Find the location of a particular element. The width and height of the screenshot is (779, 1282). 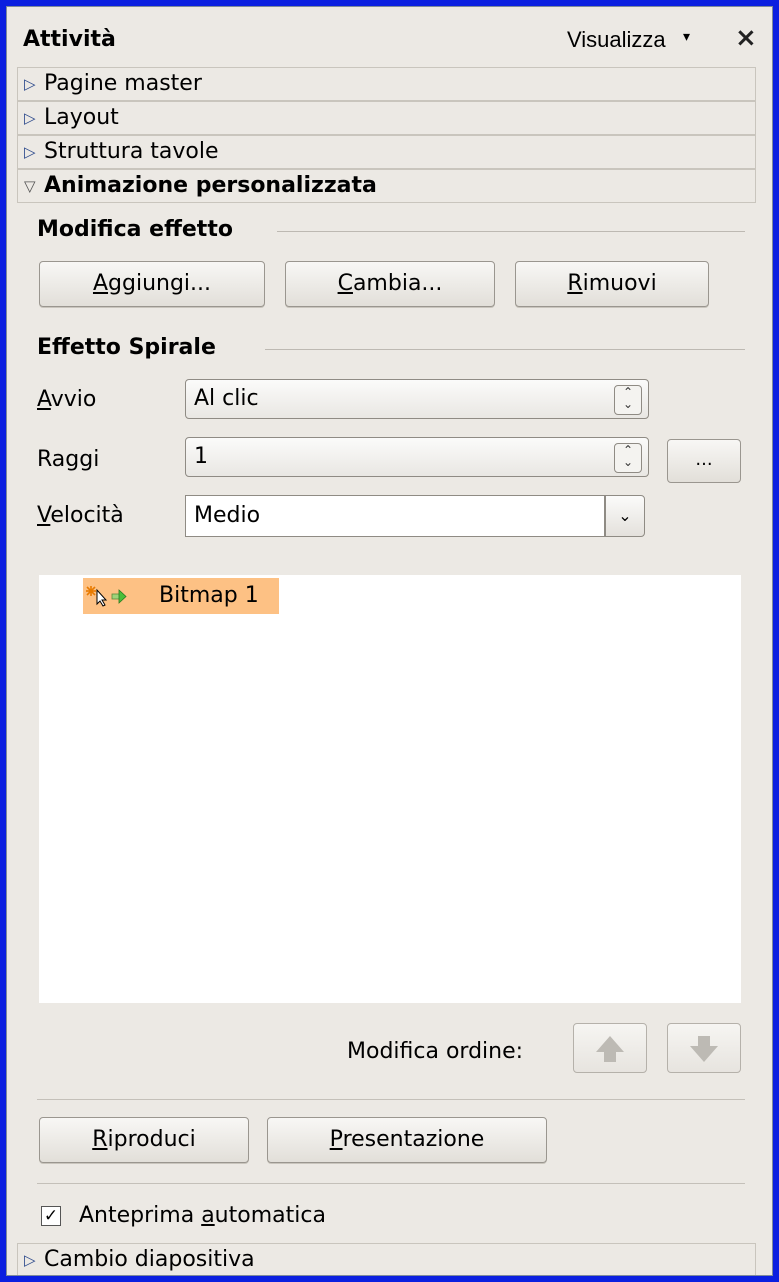

section-label: Layout is located at coordinates (81, 117).